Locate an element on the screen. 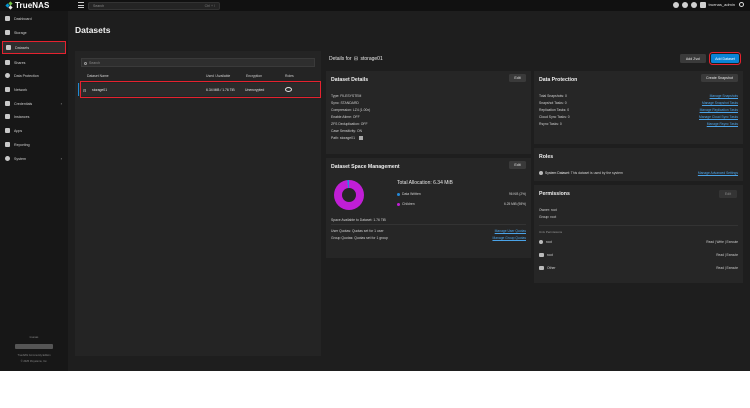 This screenshot has height=408, width=750. username: truenas_admin is located at coordinates (721, 4).